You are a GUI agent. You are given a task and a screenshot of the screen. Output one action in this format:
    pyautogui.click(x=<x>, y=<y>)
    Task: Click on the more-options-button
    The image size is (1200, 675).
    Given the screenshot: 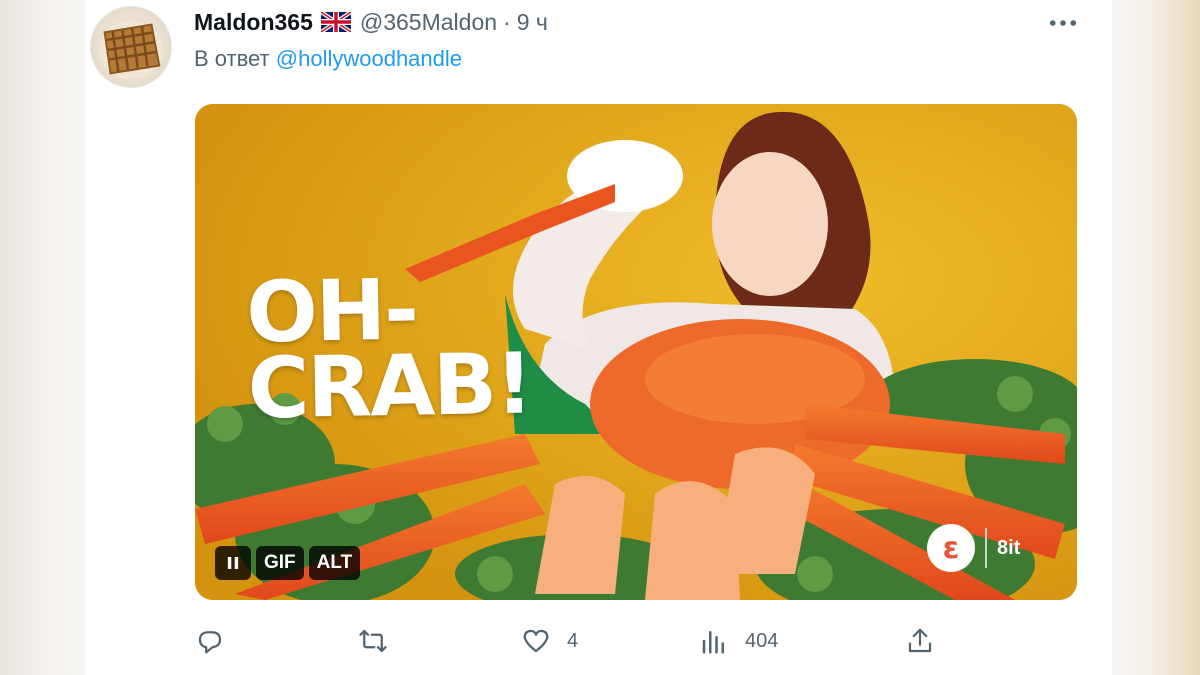 What is the action you would take?
    pyautogui.click(x=1063, y=23)
    